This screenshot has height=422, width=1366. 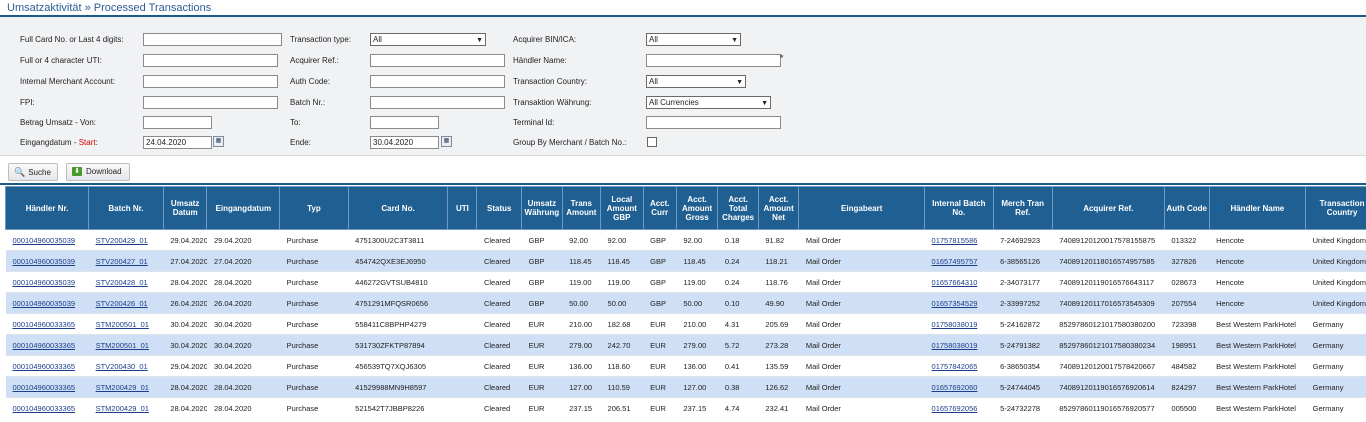 I want to click on column-header: Trans Amount, so click(x=581, y=208).